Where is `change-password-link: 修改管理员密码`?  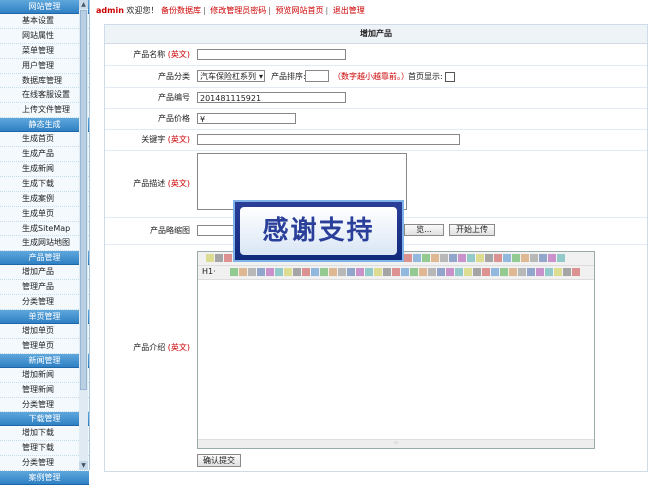 change-password-link: 修改管理员密码 is located at coordinates (238, 10).